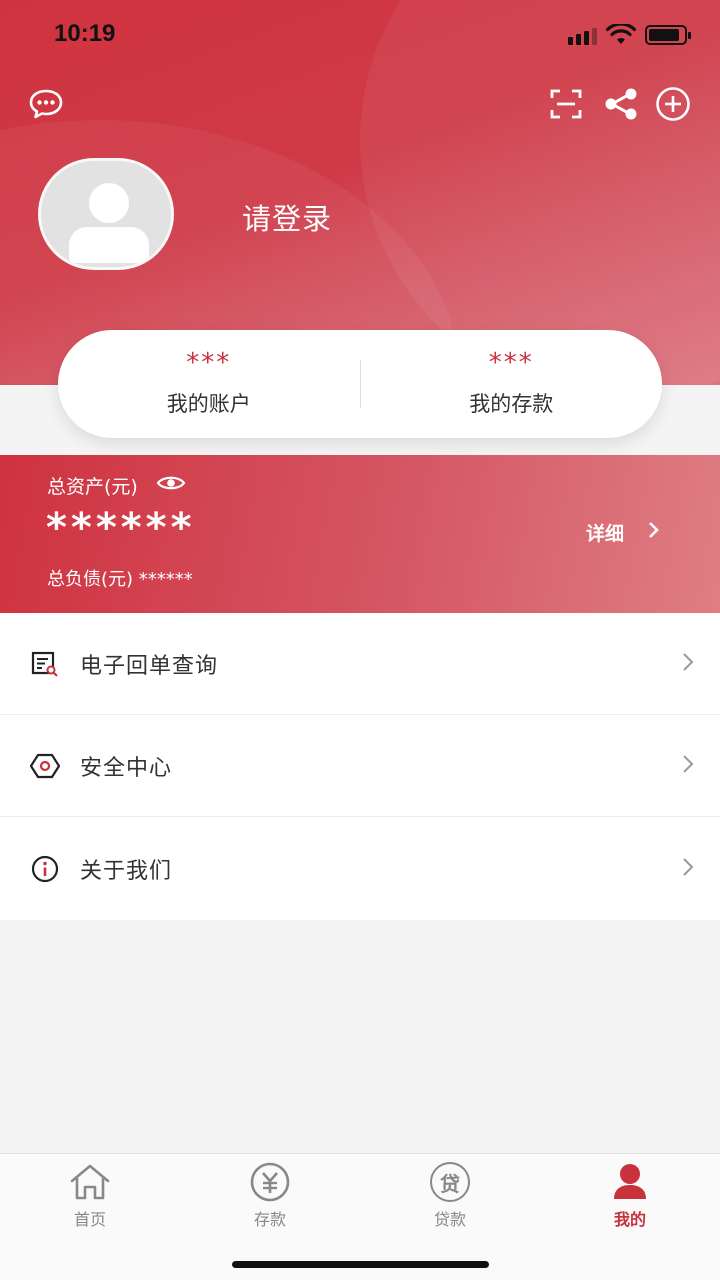 The image size is (720, 1280). Describe the element at coordinates (85, 33) in the screenshot. I see `status-time: 10:19` at that location.